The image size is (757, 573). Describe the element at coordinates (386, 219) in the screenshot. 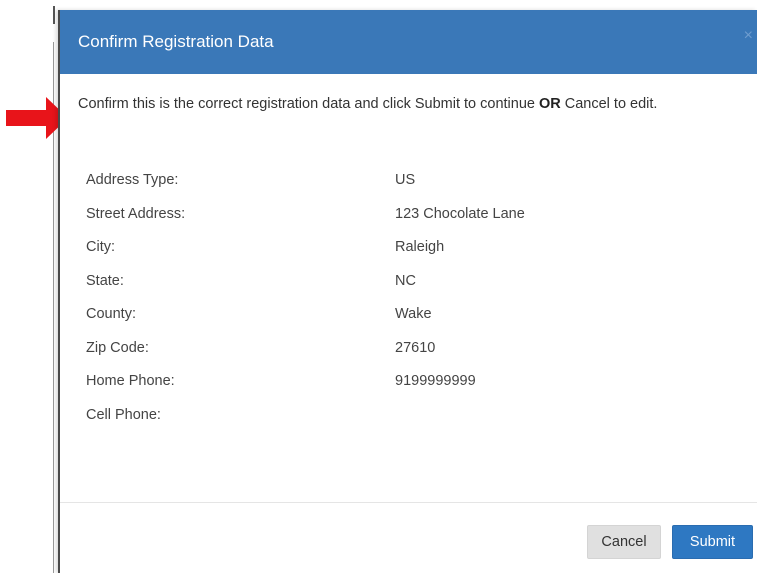

I see `field-row-street-address: Street Address: 123 Chocolate Lane` at that location.